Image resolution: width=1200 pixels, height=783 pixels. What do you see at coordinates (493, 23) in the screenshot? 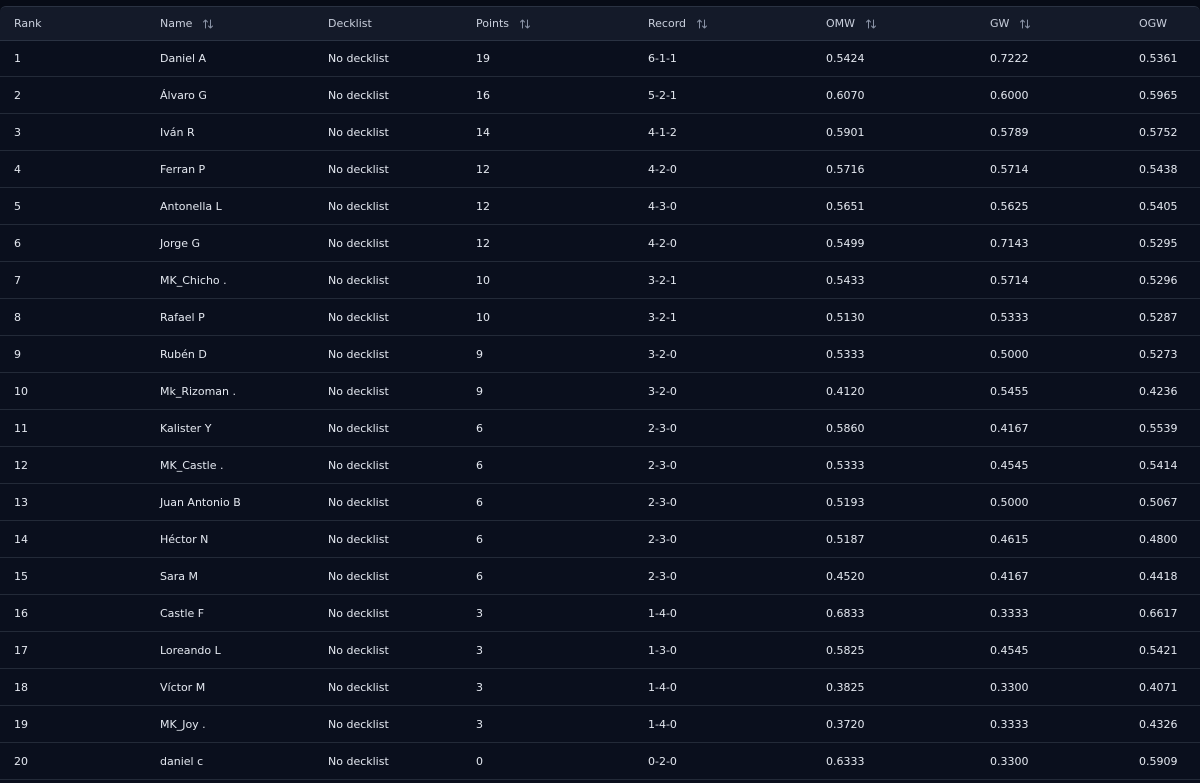
I see `column-header-label: Points` at bounding box center [493, 23].